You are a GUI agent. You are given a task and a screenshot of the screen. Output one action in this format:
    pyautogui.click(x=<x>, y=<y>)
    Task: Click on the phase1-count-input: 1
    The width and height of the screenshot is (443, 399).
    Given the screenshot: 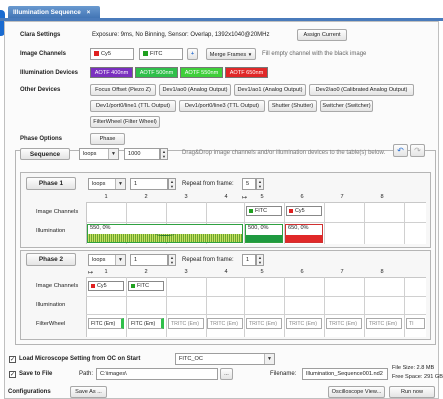 What is the action you would take?
    pyautogui.click(x=149, y=184)
    